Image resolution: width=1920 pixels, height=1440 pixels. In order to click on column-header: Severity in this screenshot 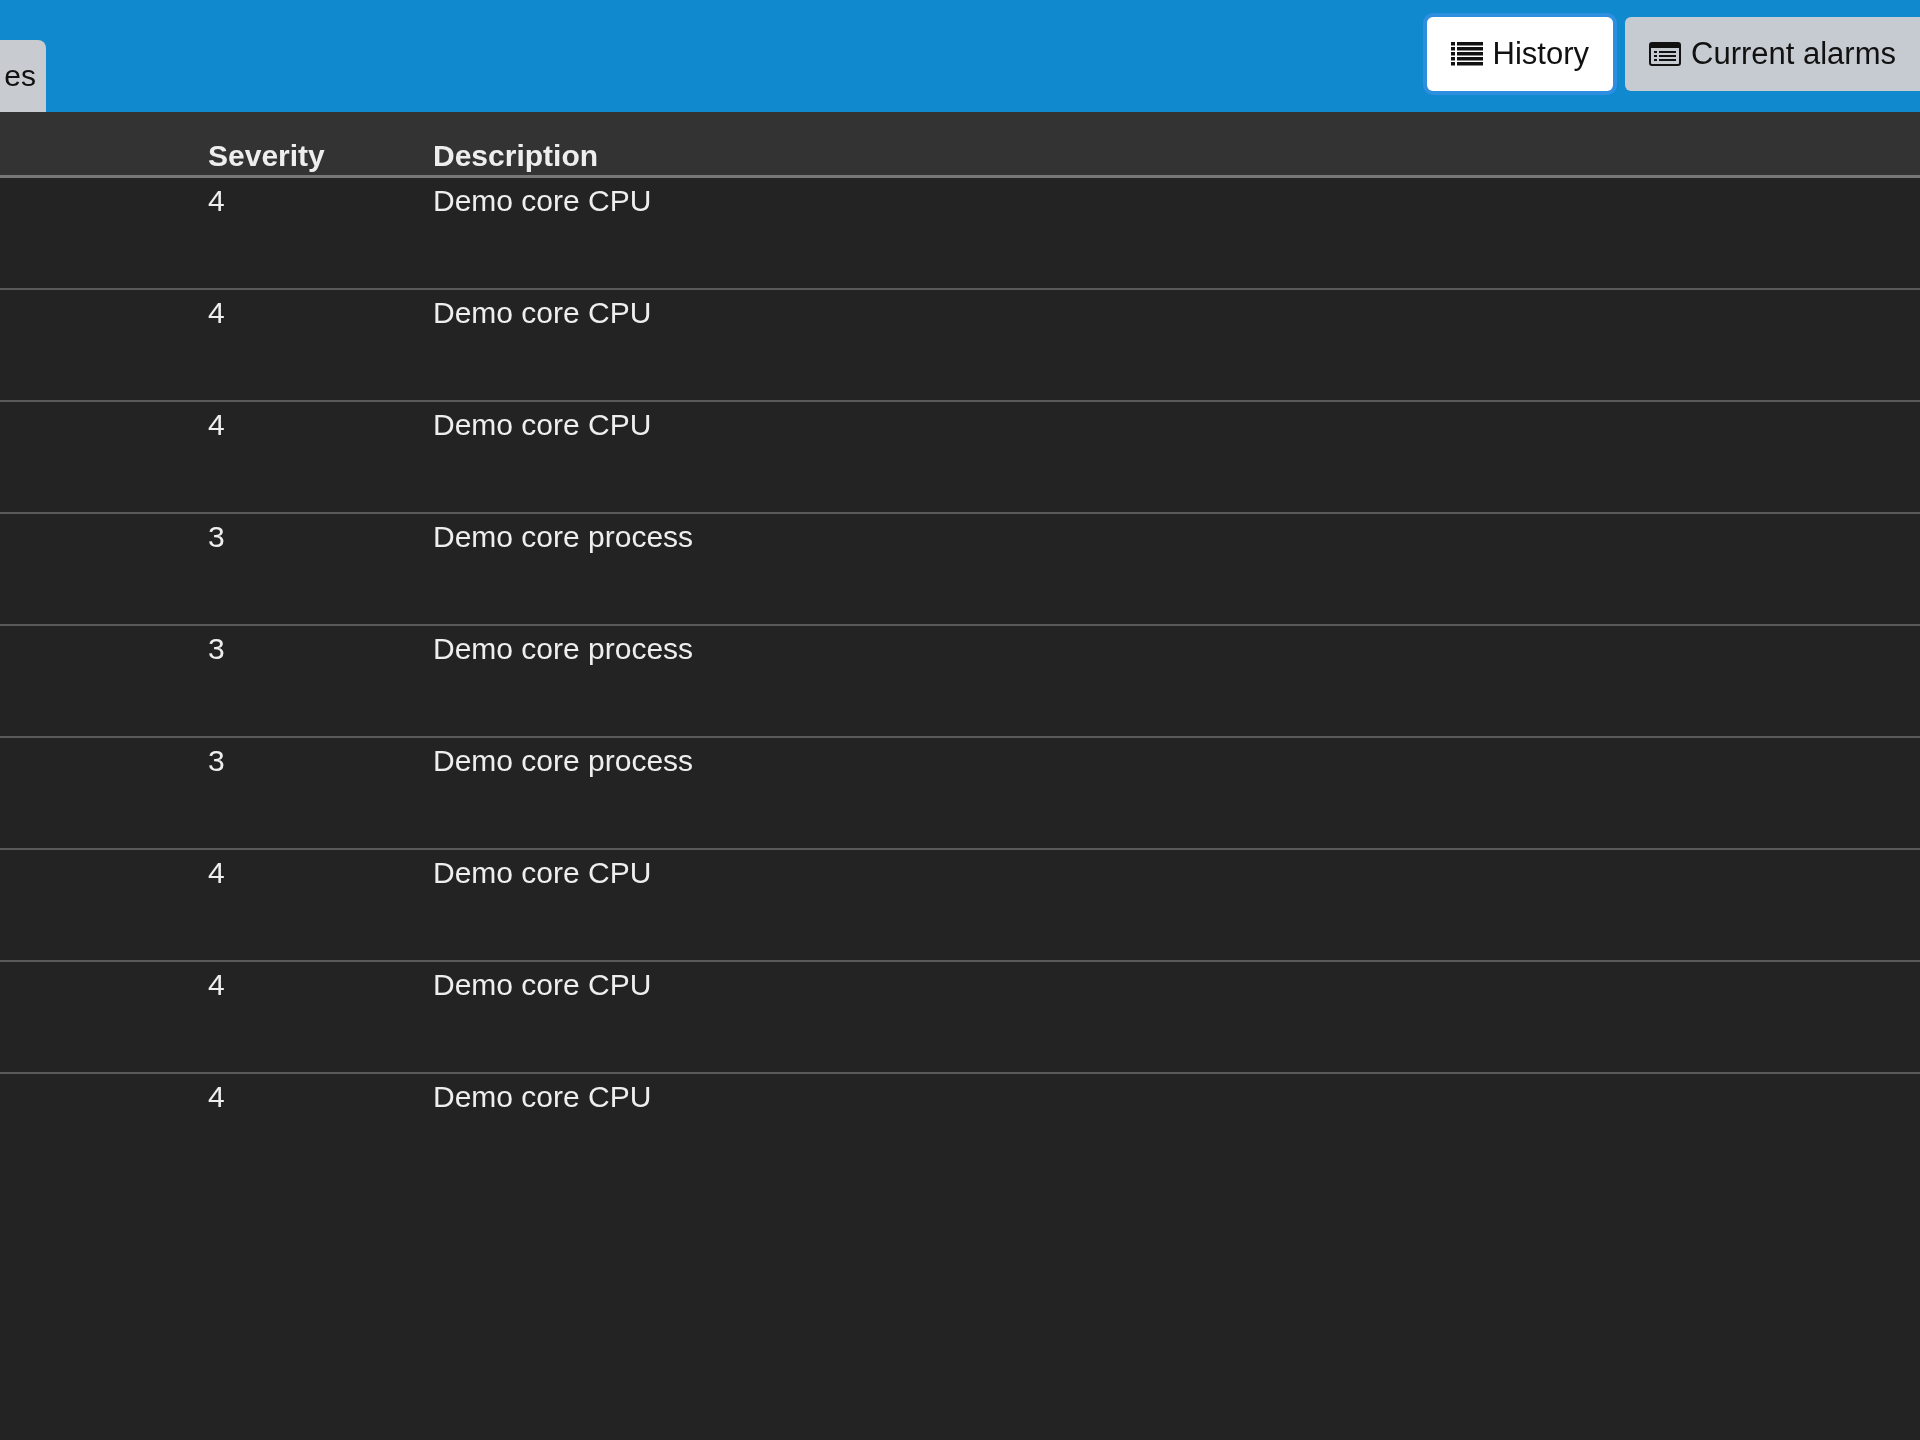, I will do `click(267, 156)`.